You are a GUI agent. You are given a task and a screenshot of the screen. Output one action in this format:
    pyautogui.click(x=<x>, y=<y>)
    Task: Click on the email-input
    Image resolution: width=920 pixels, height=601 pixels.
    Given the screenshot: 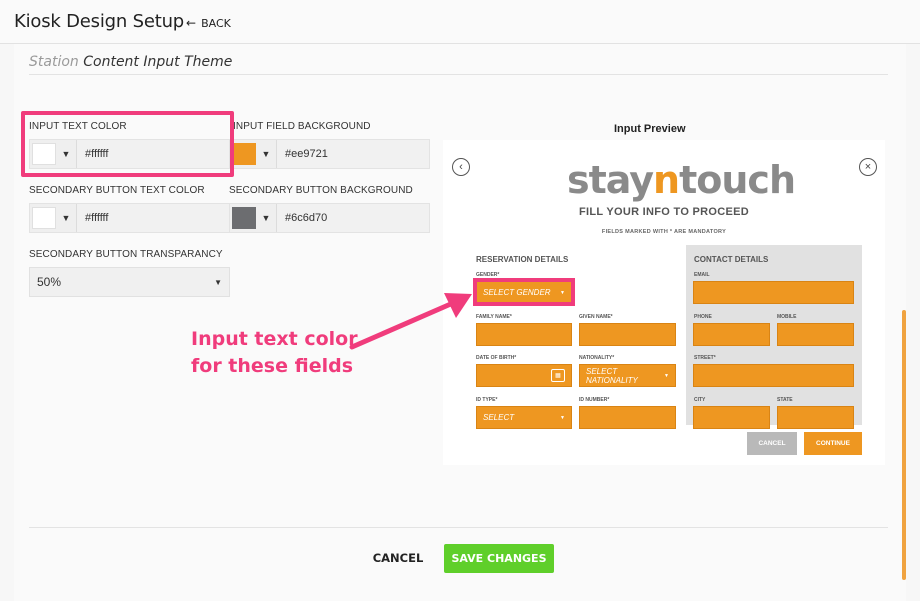 What is the action you would take?
    pyautogui.click(x=773, y=292)
    